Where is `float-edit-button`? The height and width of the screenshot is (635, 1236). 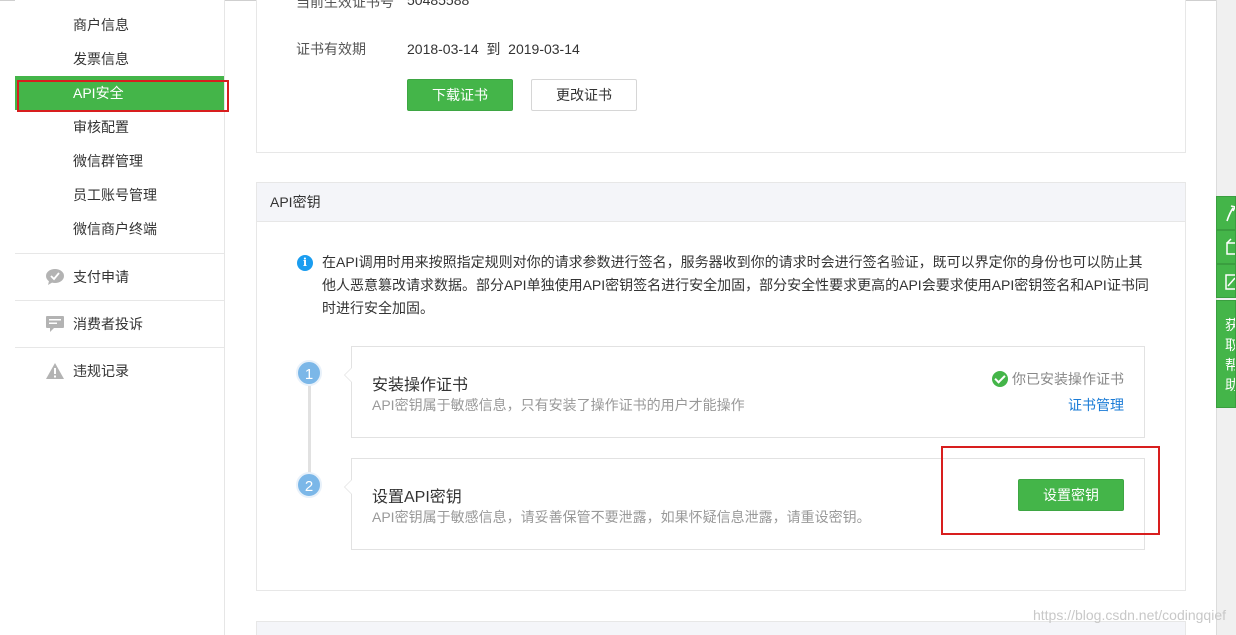 float-edit-button is located at coordinates (1226, 281).